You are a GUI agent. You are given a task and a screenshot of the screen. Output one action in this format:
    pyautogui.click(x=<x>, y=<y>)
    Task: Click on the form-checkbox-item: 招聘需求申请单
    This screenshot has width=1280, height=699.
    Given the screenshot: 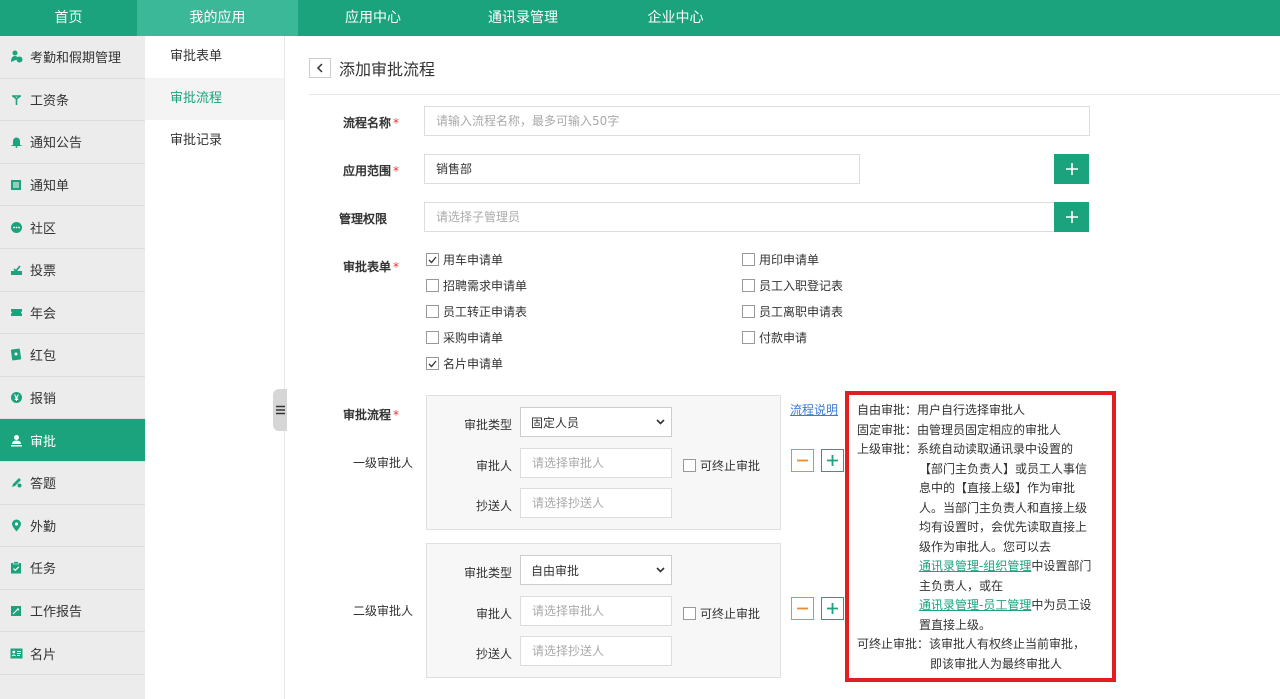 What is the action you would take?
    pyautogui.click(x=476, y=285)
    